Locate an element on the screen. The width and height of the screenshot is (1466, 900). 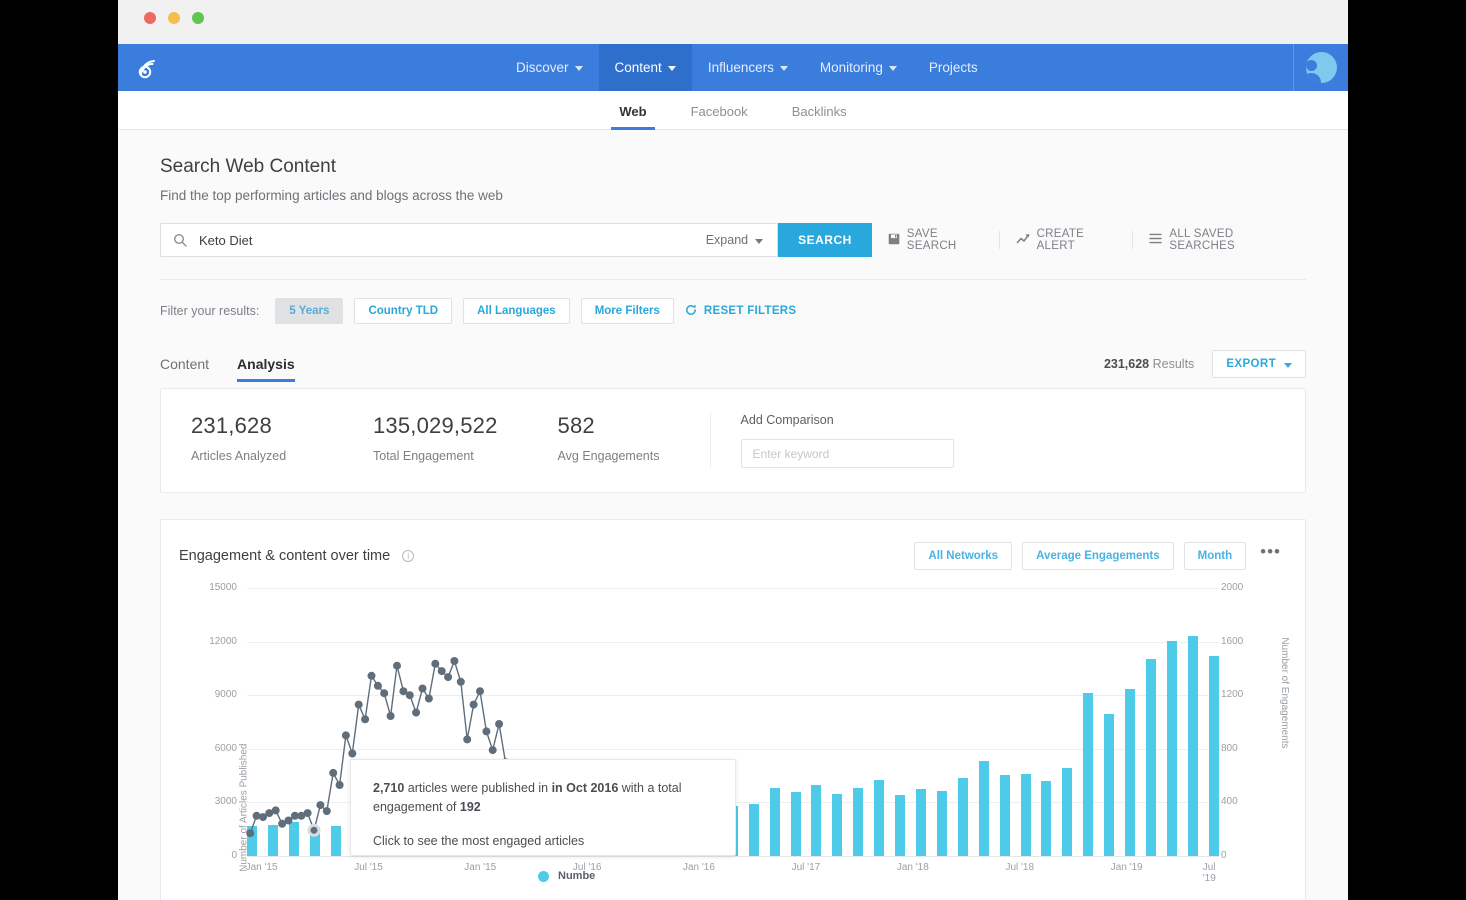
browser-chrome-bar is located at coordinates (733, 22).